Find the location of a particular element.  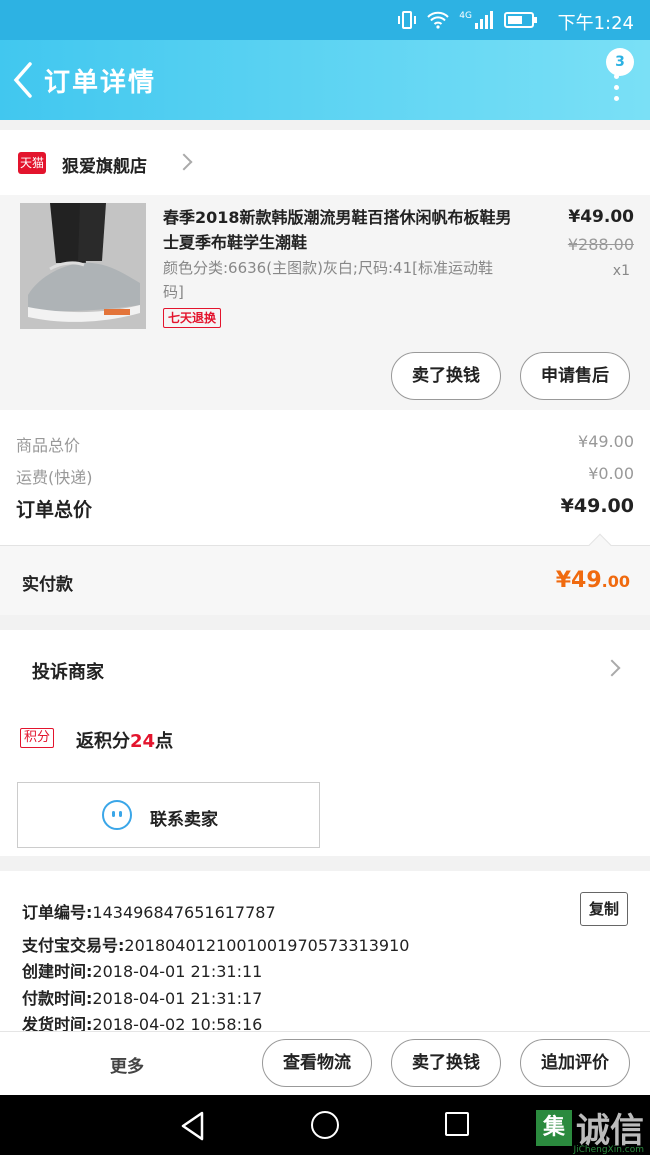

shipping-value: ¥0.00 is located at coordinates (611, 473).